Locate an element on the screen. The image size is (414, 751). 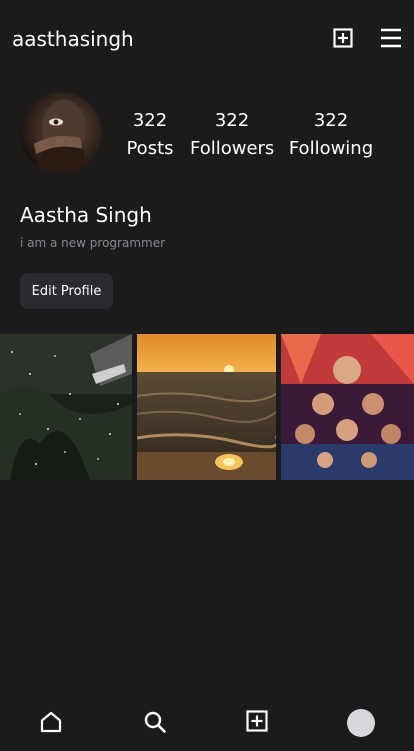
followers-label: Followers is located at coordinates (232, 148).